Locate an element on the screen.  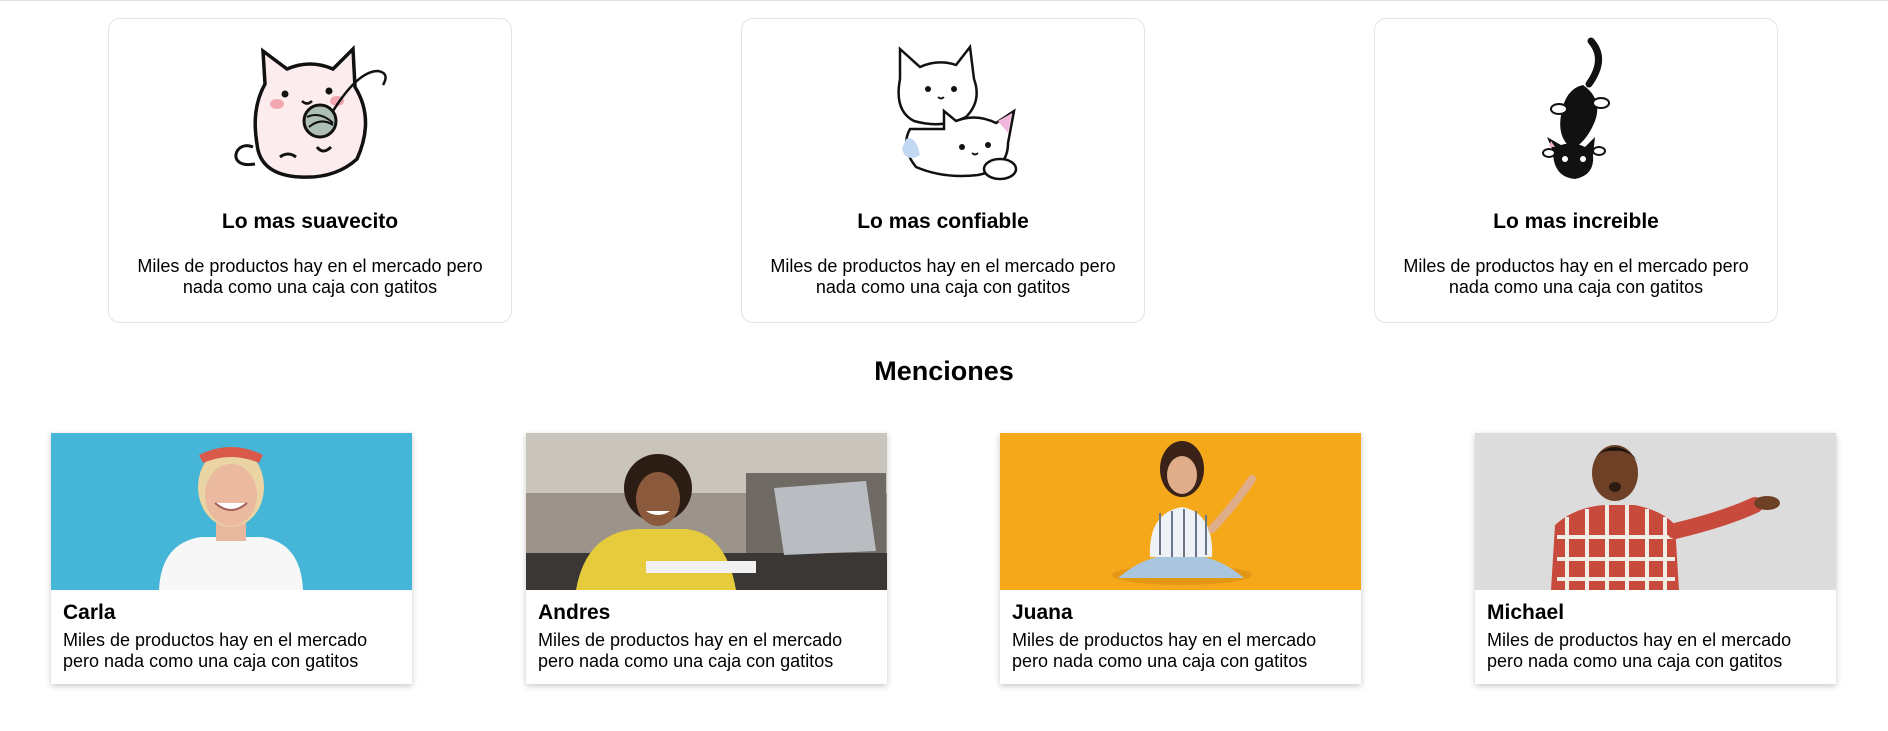
person-name: Andres is located at coordinates (574, 612).